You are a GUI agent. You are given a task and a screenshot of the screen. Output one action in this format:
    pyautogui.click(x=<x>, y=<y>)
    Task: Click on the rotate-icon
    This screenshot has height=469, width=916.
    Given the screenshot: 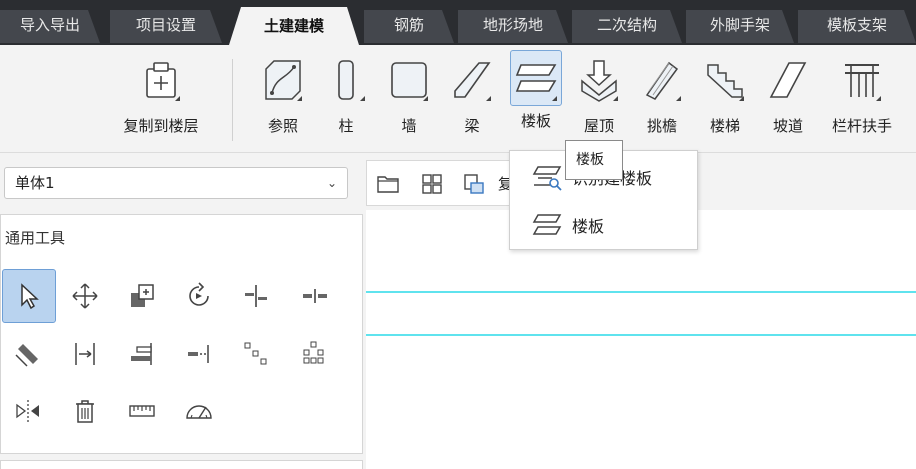 What is the action you would take?
    pyautogui.click(x=199, y=294)
    